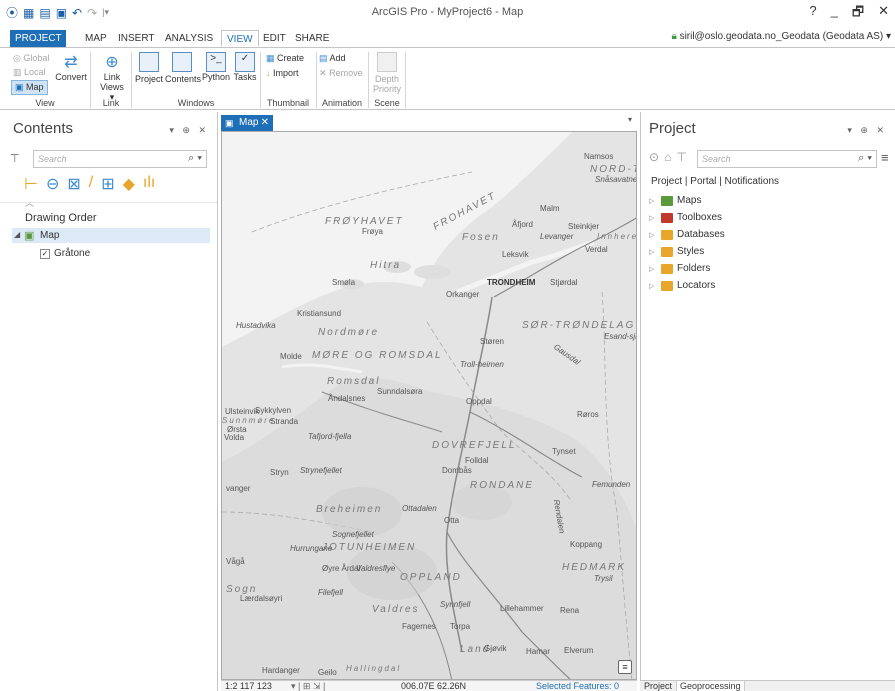 The width and height of the screenshot is (895, 691). Describe the element at coordinates (321, 470) in the screenshot. I see `map-label: Strynefjellet` at that location.